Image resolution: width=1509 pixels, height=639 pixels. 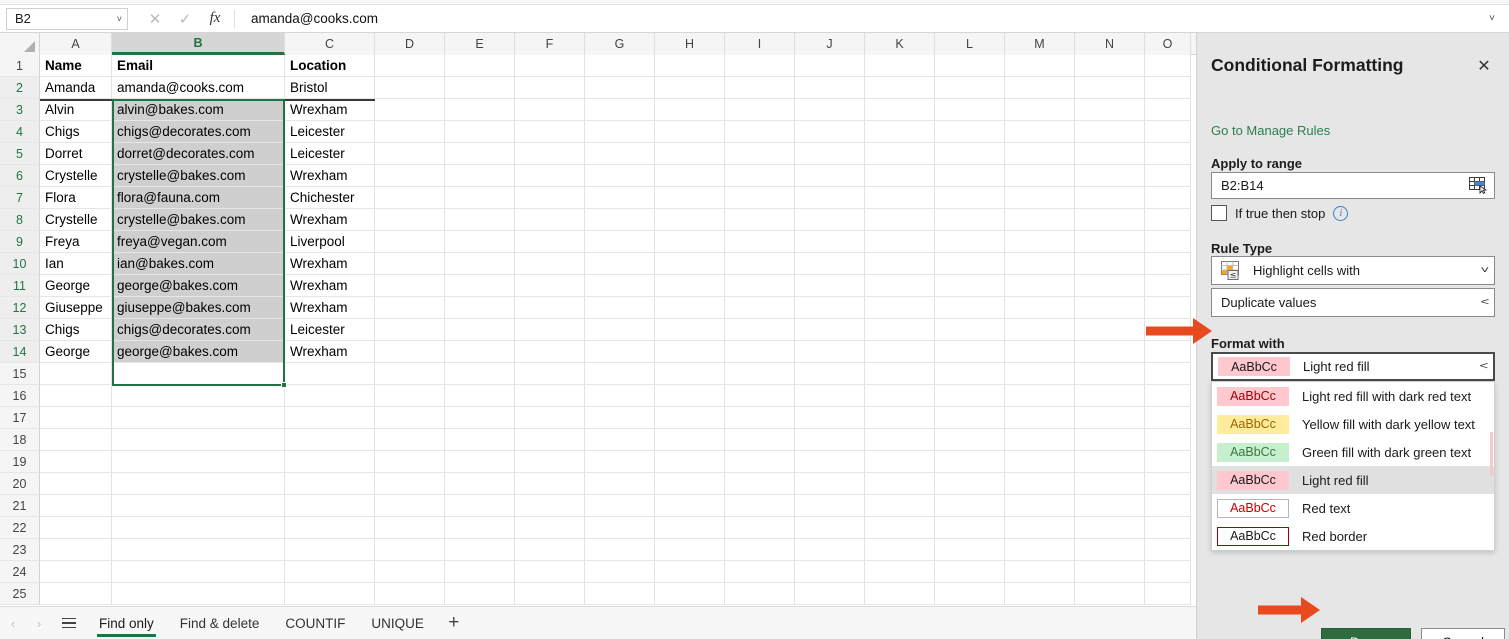 What do you see at coordinates (1040, 88) in the screenshot?
I see `cell-M2` at bounding box center [1040, 88].